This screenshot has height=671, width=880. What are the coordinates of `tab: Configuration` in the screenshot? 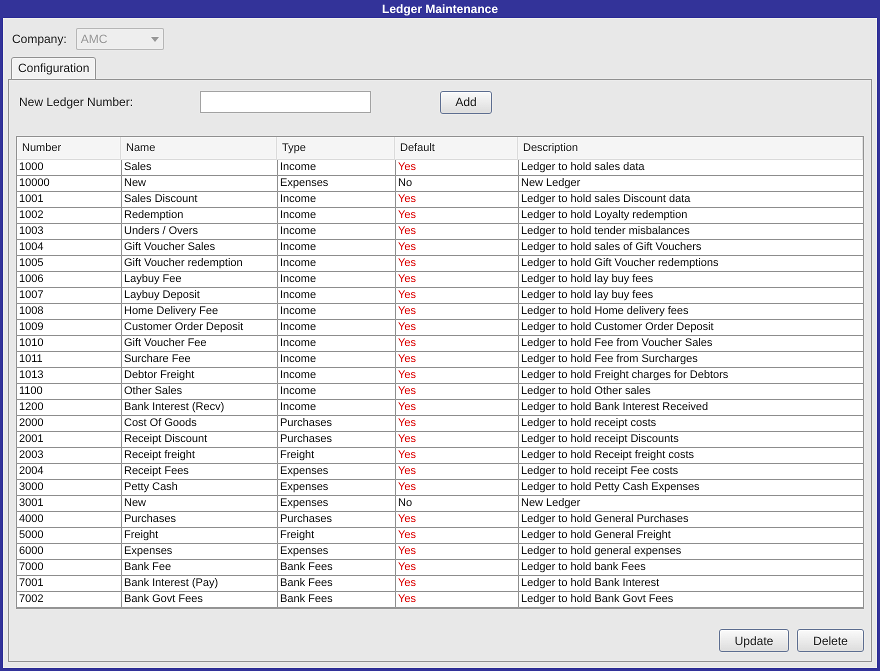 It's located at (53, 68).